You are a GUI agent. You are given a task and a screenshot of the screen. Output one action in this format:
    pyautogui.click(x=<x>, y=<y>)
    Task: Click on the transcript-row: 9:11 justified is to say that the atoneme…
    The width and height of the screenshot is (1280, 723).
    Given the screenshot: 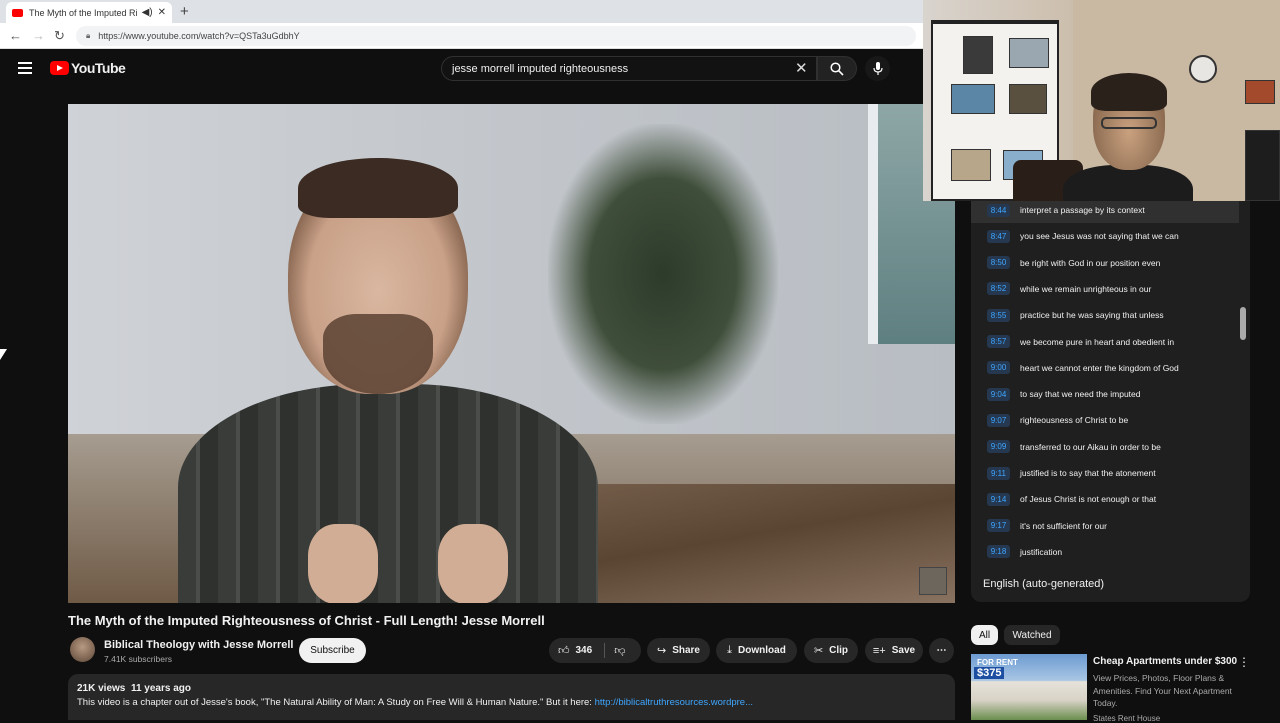 What is the action you would take?
    pyautogui.click(x=1105, y=473)
    